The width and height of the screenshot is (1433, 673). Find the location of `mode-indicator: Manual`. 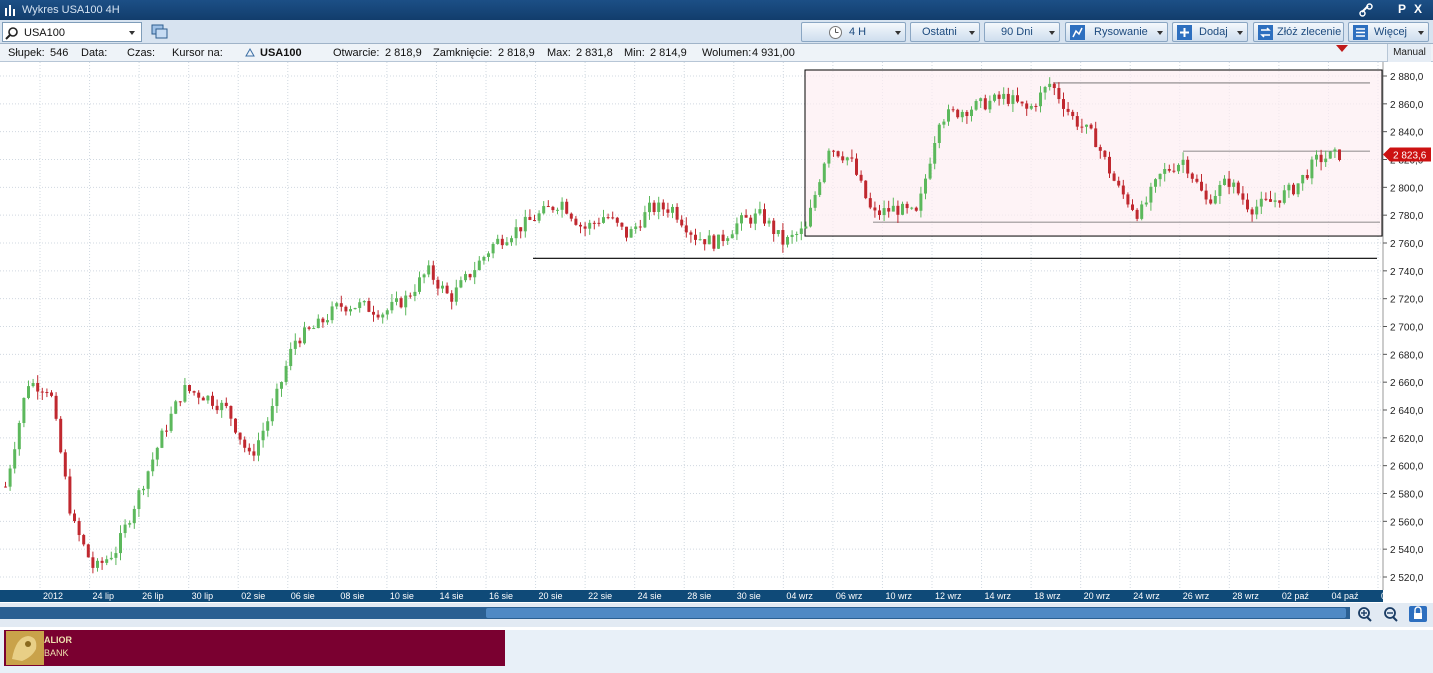

mode-indicator: Manual is located at coordinates (1409, 53).